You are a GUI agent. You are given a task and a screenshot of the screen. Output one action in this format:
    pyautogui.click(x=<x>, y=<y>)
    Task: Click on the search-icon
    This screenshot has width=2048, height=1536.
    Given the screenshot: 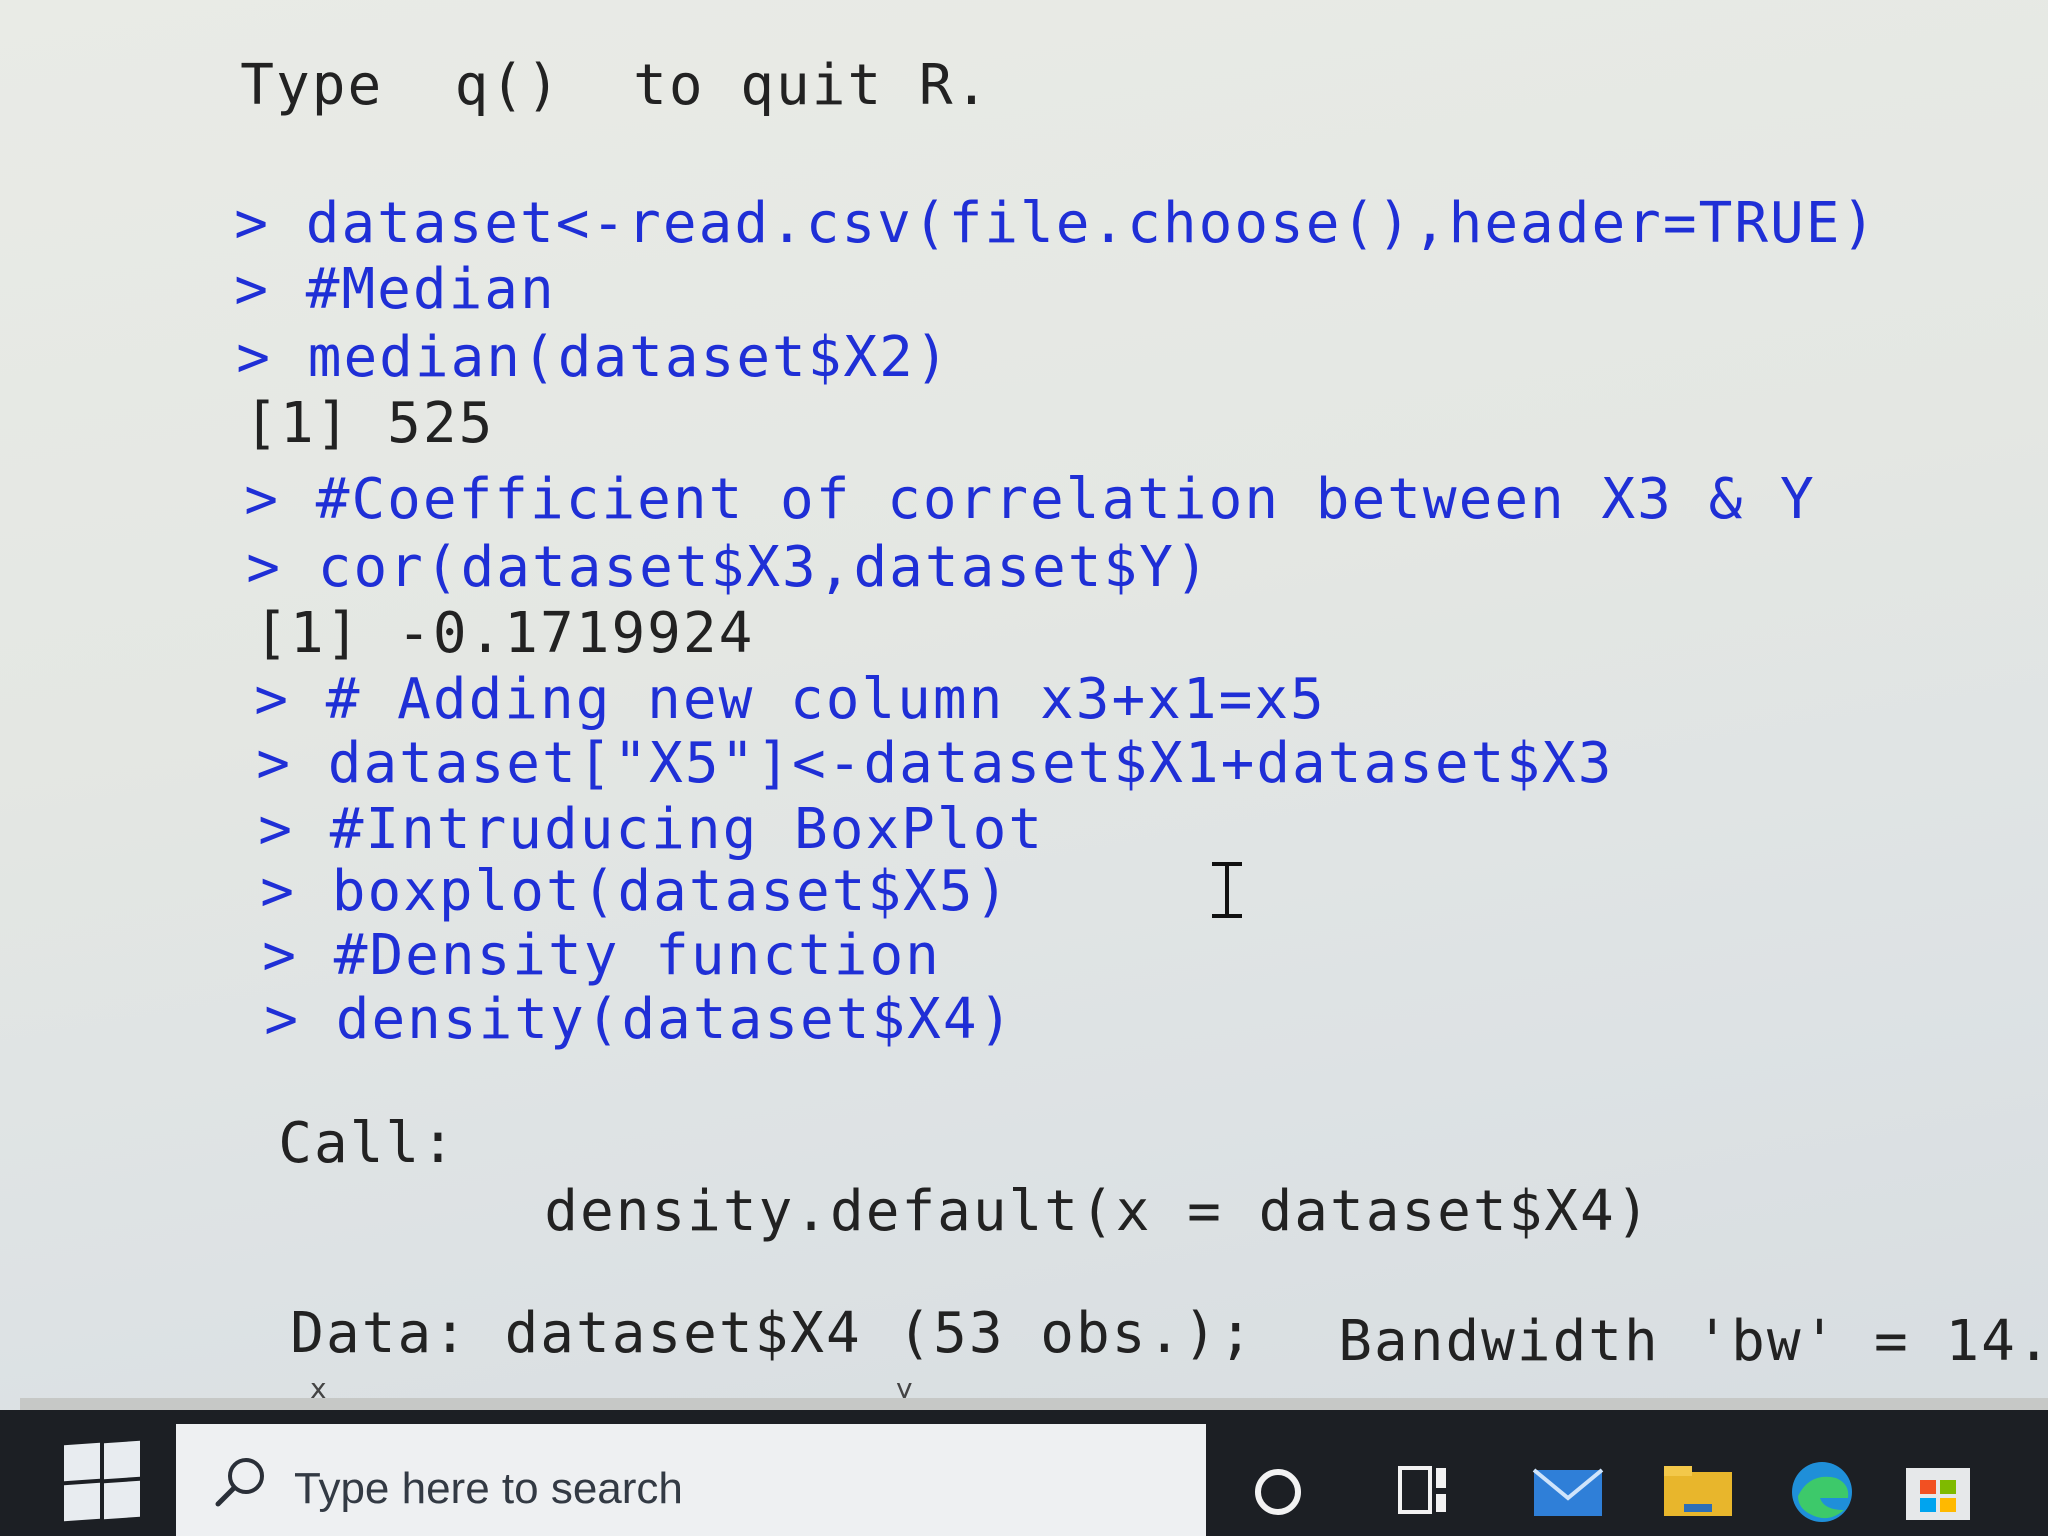 What is the action you would take?
    pyautogui.click(x=239, y=1482)
    